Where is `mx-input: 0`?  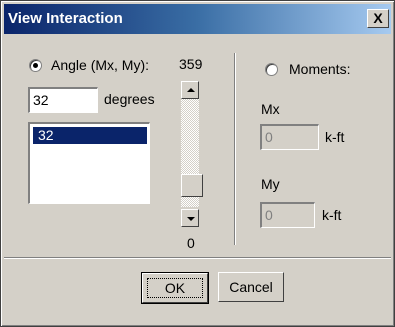 mx-input: 0 is located at coordinates (289, 137).